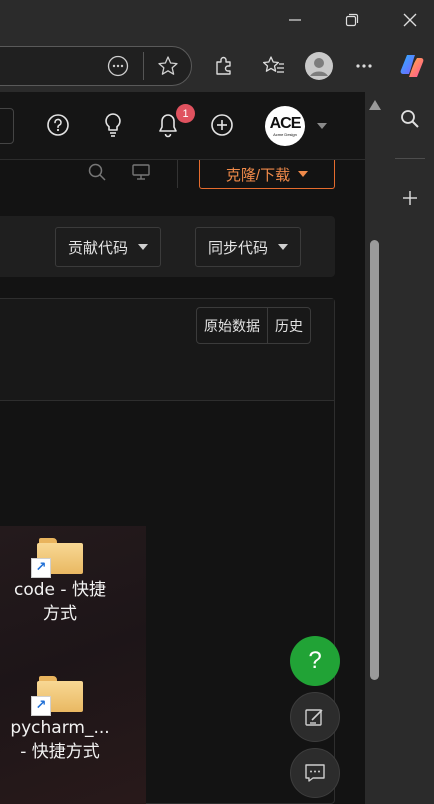 The image size is (434, 804). What do you see at coordinates (60, 590) in the screenshot?
I see `shortcut-label-line1: code - 快捷` at bounding box center [60, 590].